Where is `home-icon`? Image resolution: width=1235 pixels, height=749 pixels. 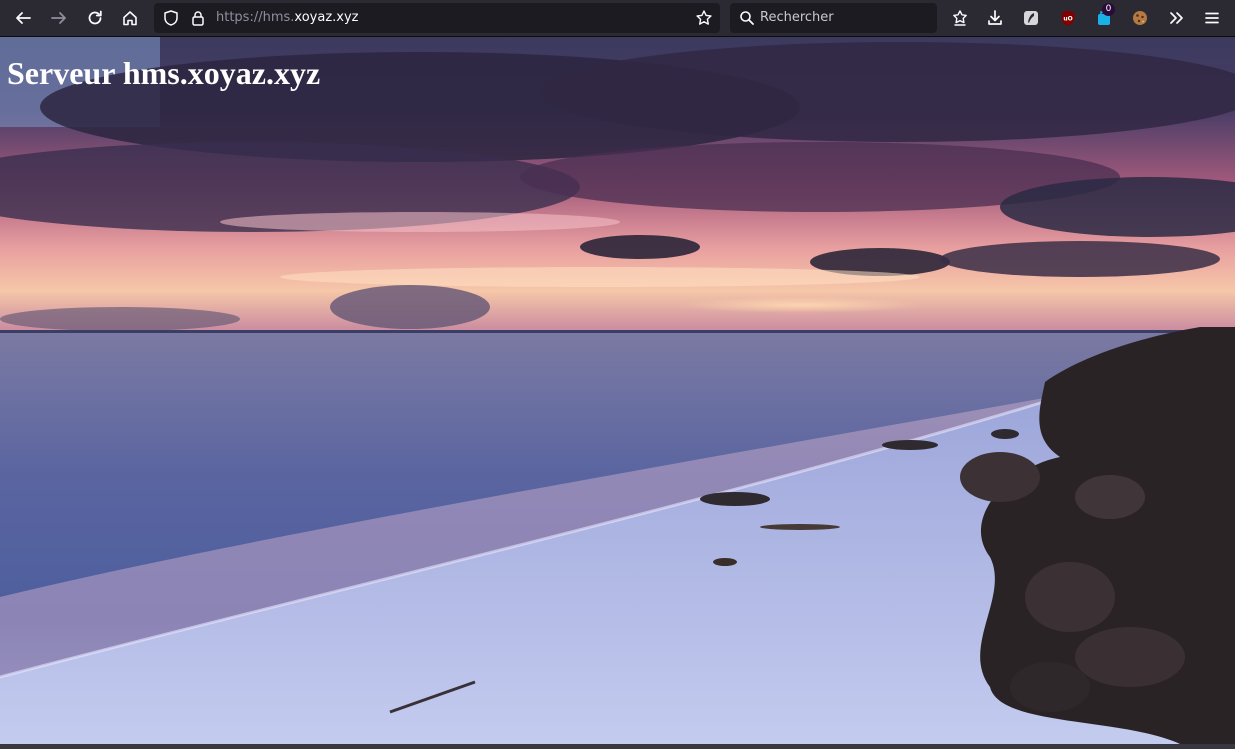
home-icon is located at coordinates (130, 18).